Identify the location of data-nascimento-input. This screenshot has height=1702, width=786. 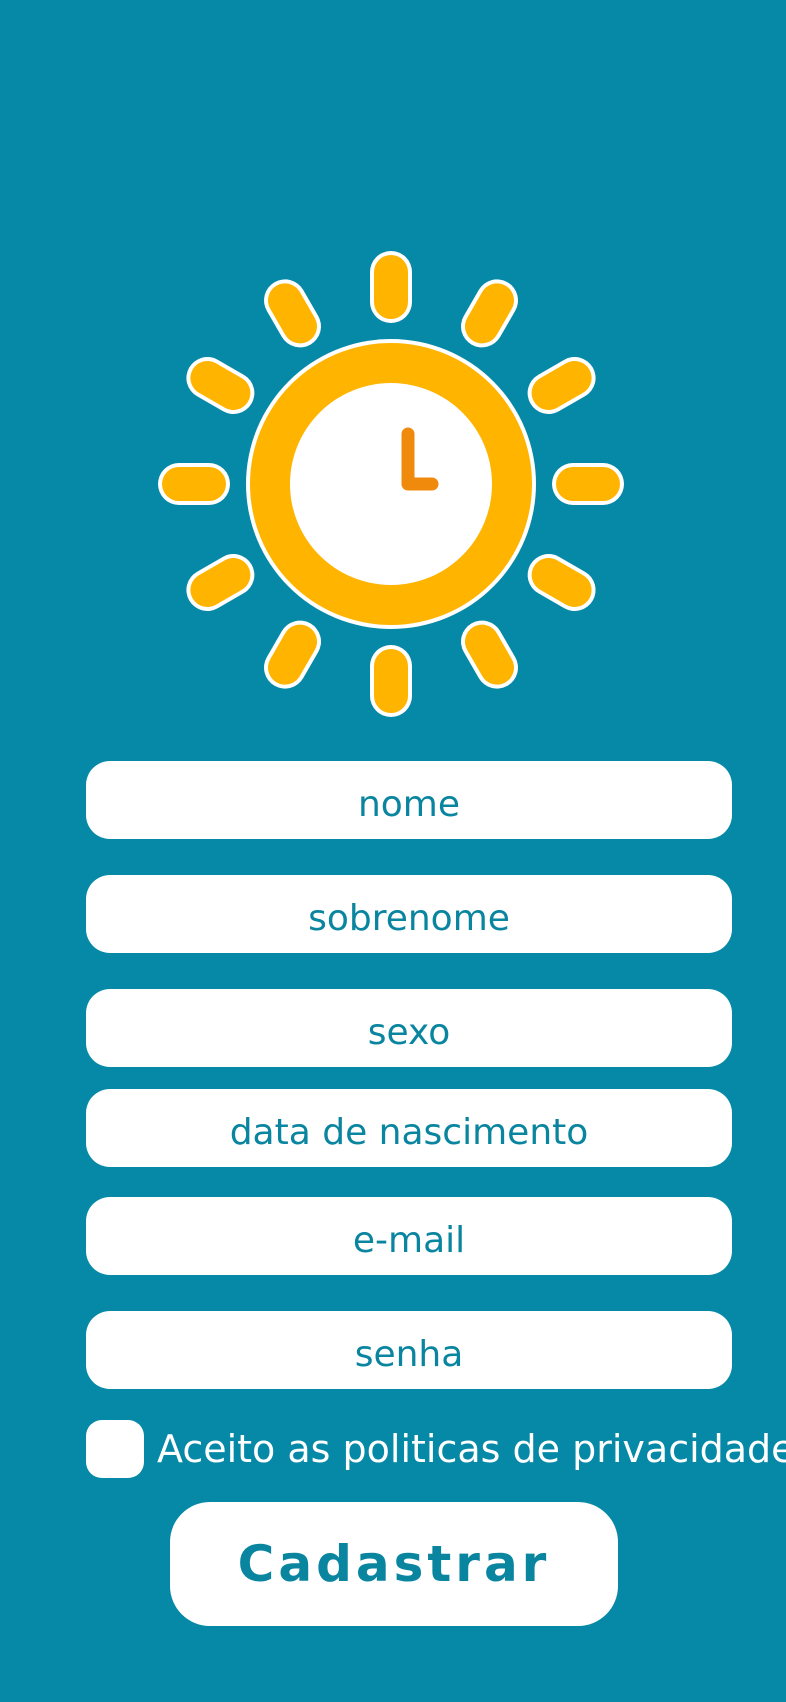
(409, 1128).